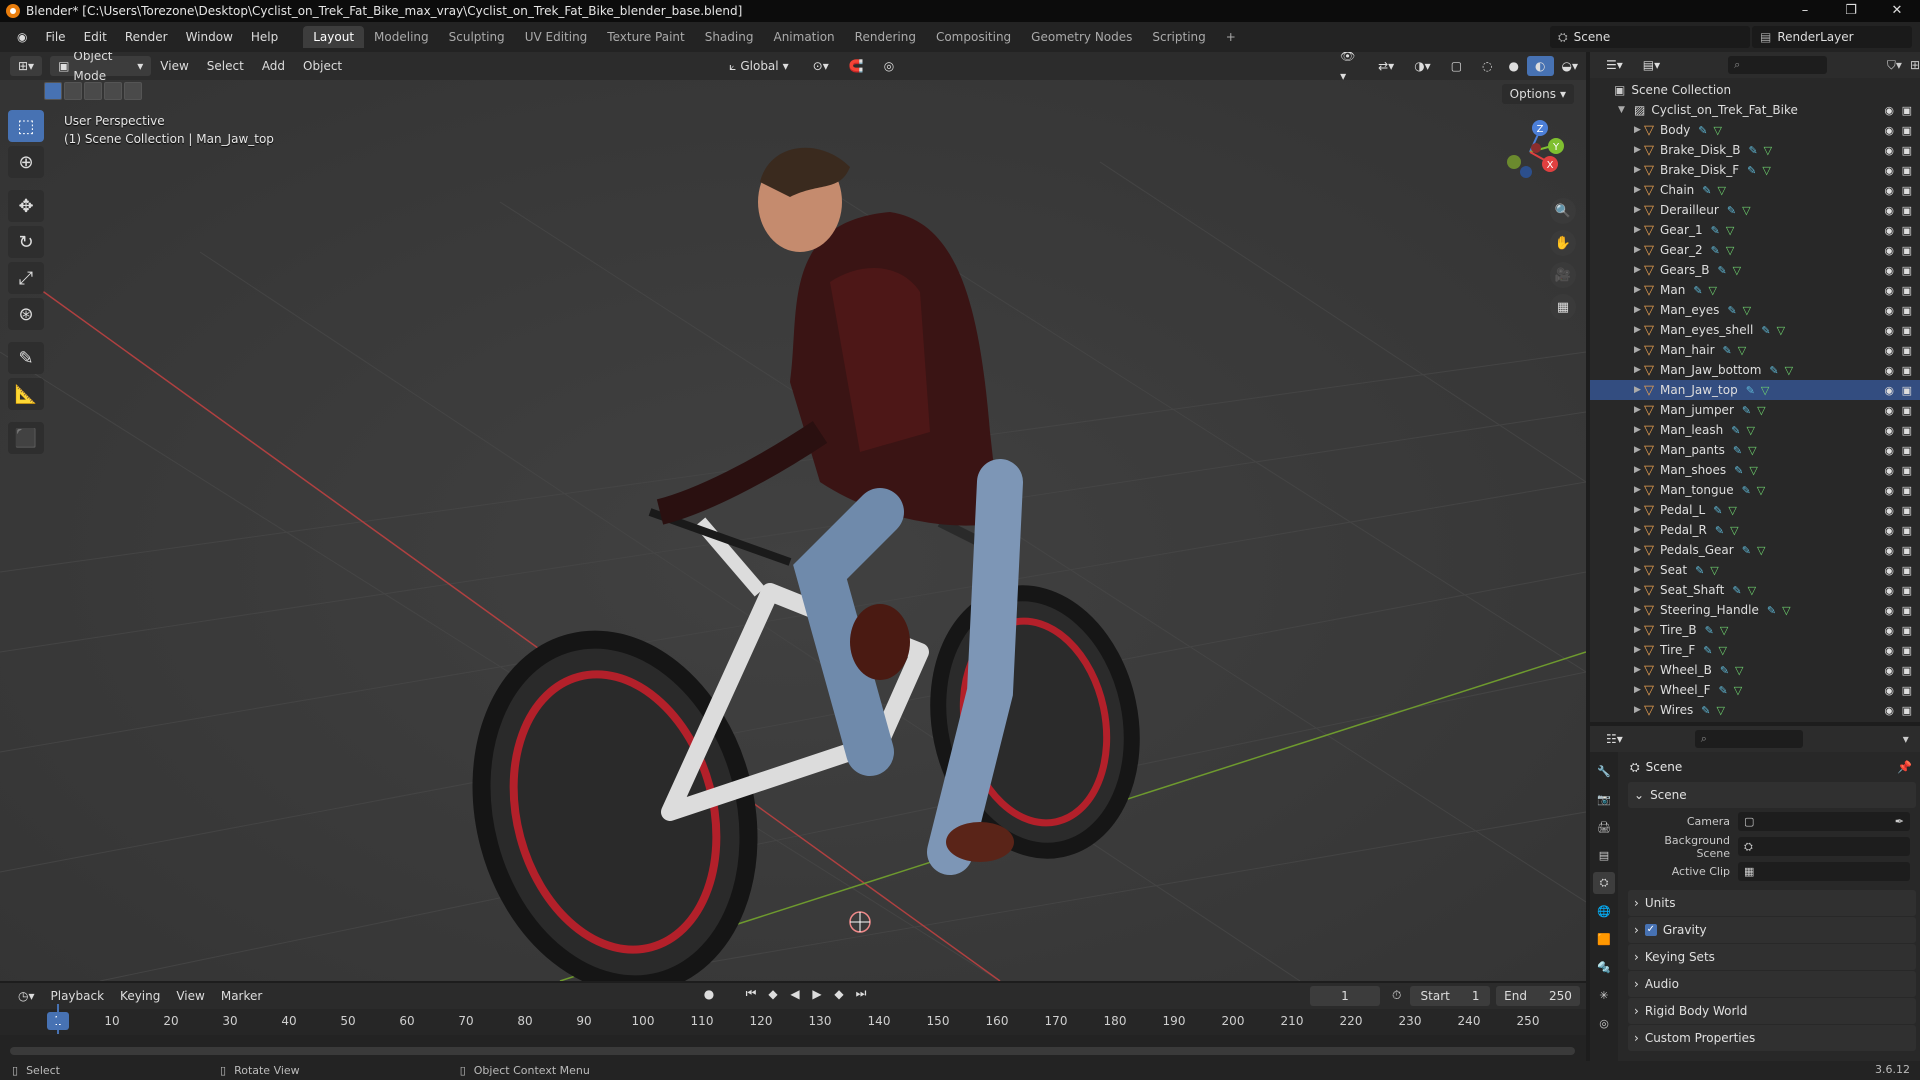 The image size is (1920, 1080). I want to click on outliner-row-scene-collection: ▣ Scene Collection, so click(1755, 90).